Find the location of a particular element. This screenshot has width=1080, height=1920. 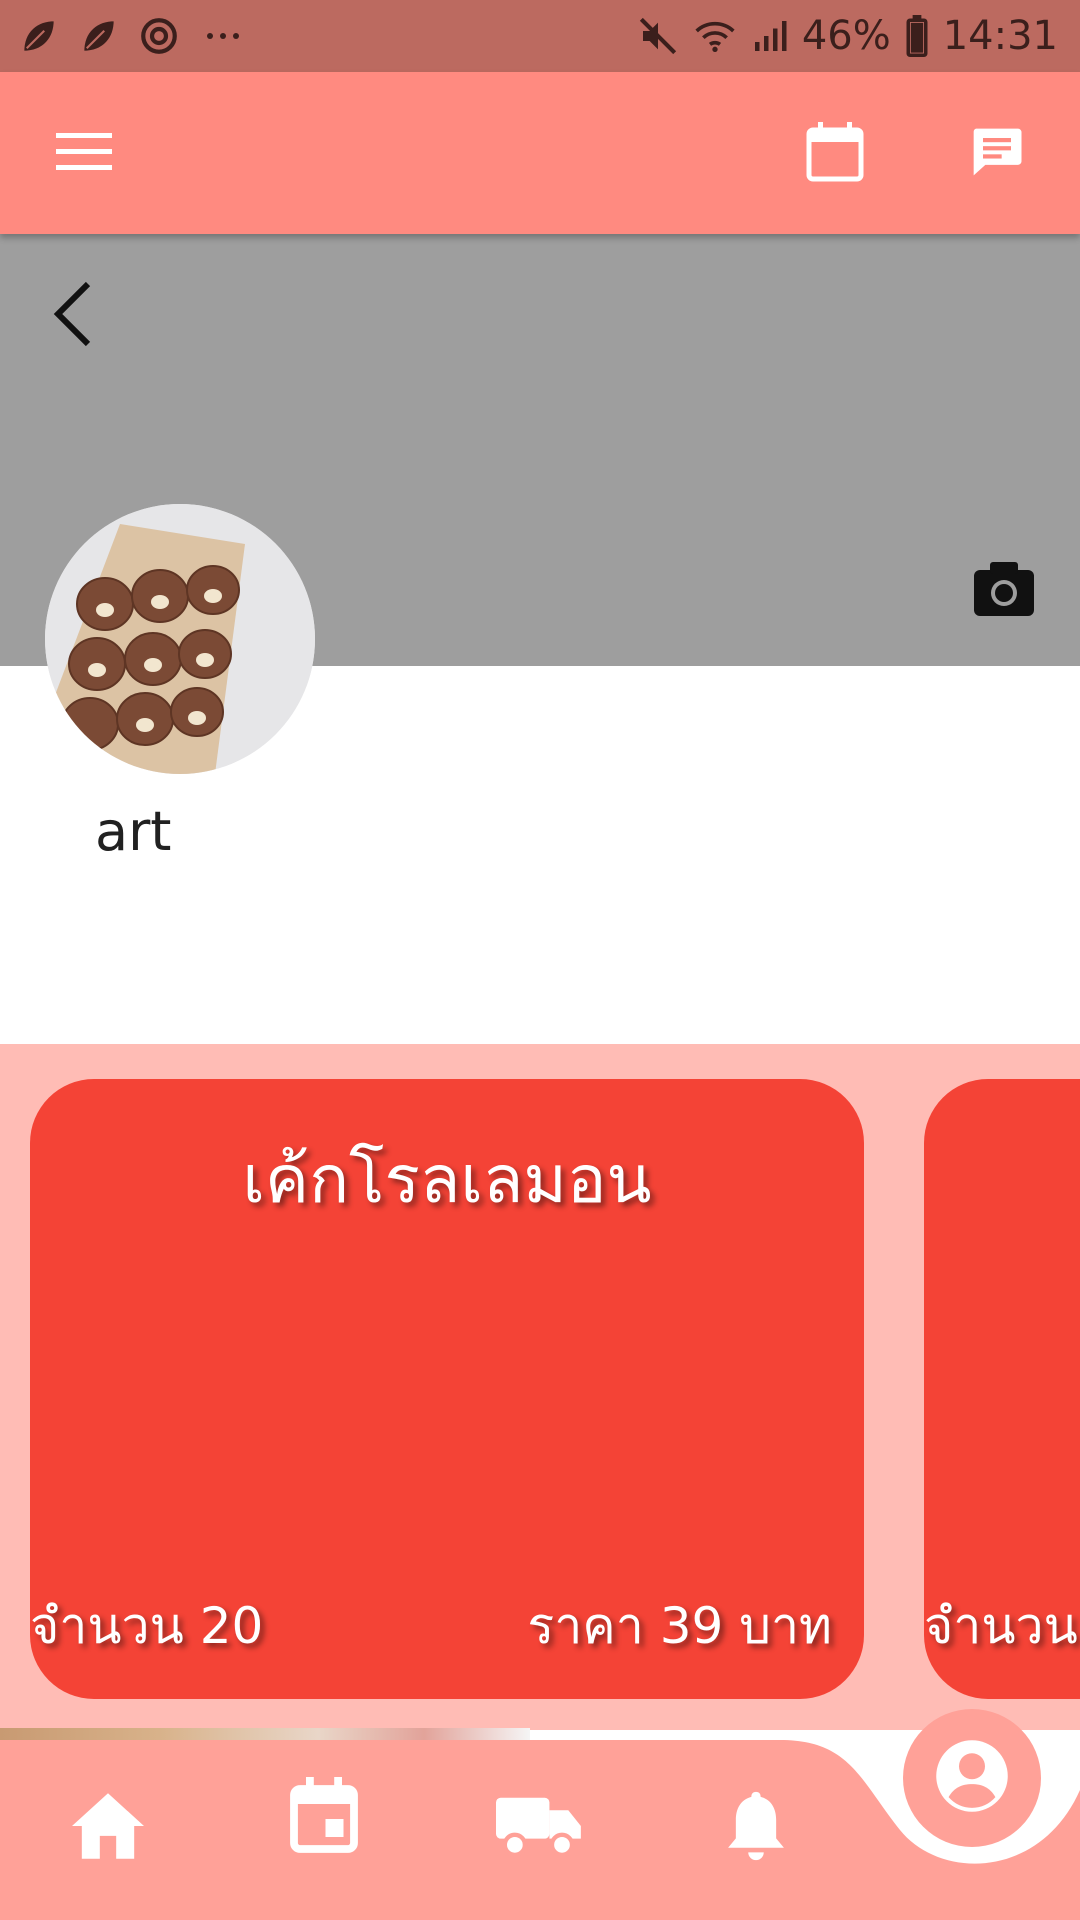

bell-icon is located at coordinates (756, 1828).